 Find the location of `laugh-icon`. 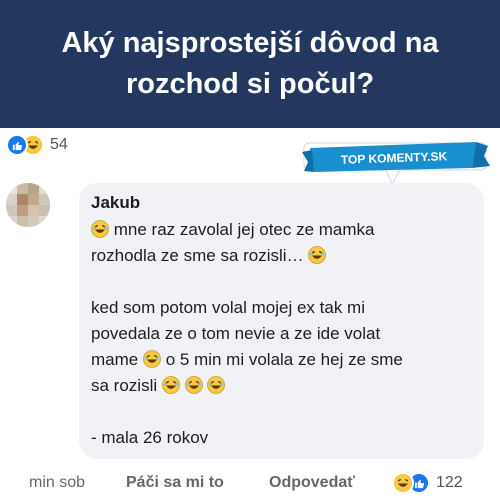

laugh-icon is located at coordinates (403, 483).